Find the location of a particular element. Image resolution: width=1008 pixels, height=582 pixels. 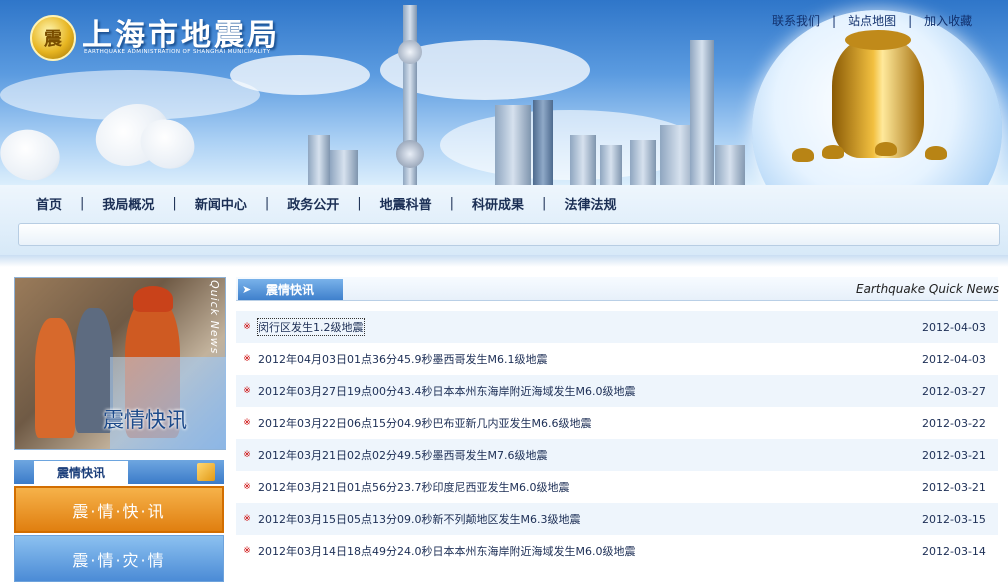

emblem-glyph: 震 is located at coordinates (53, 39).